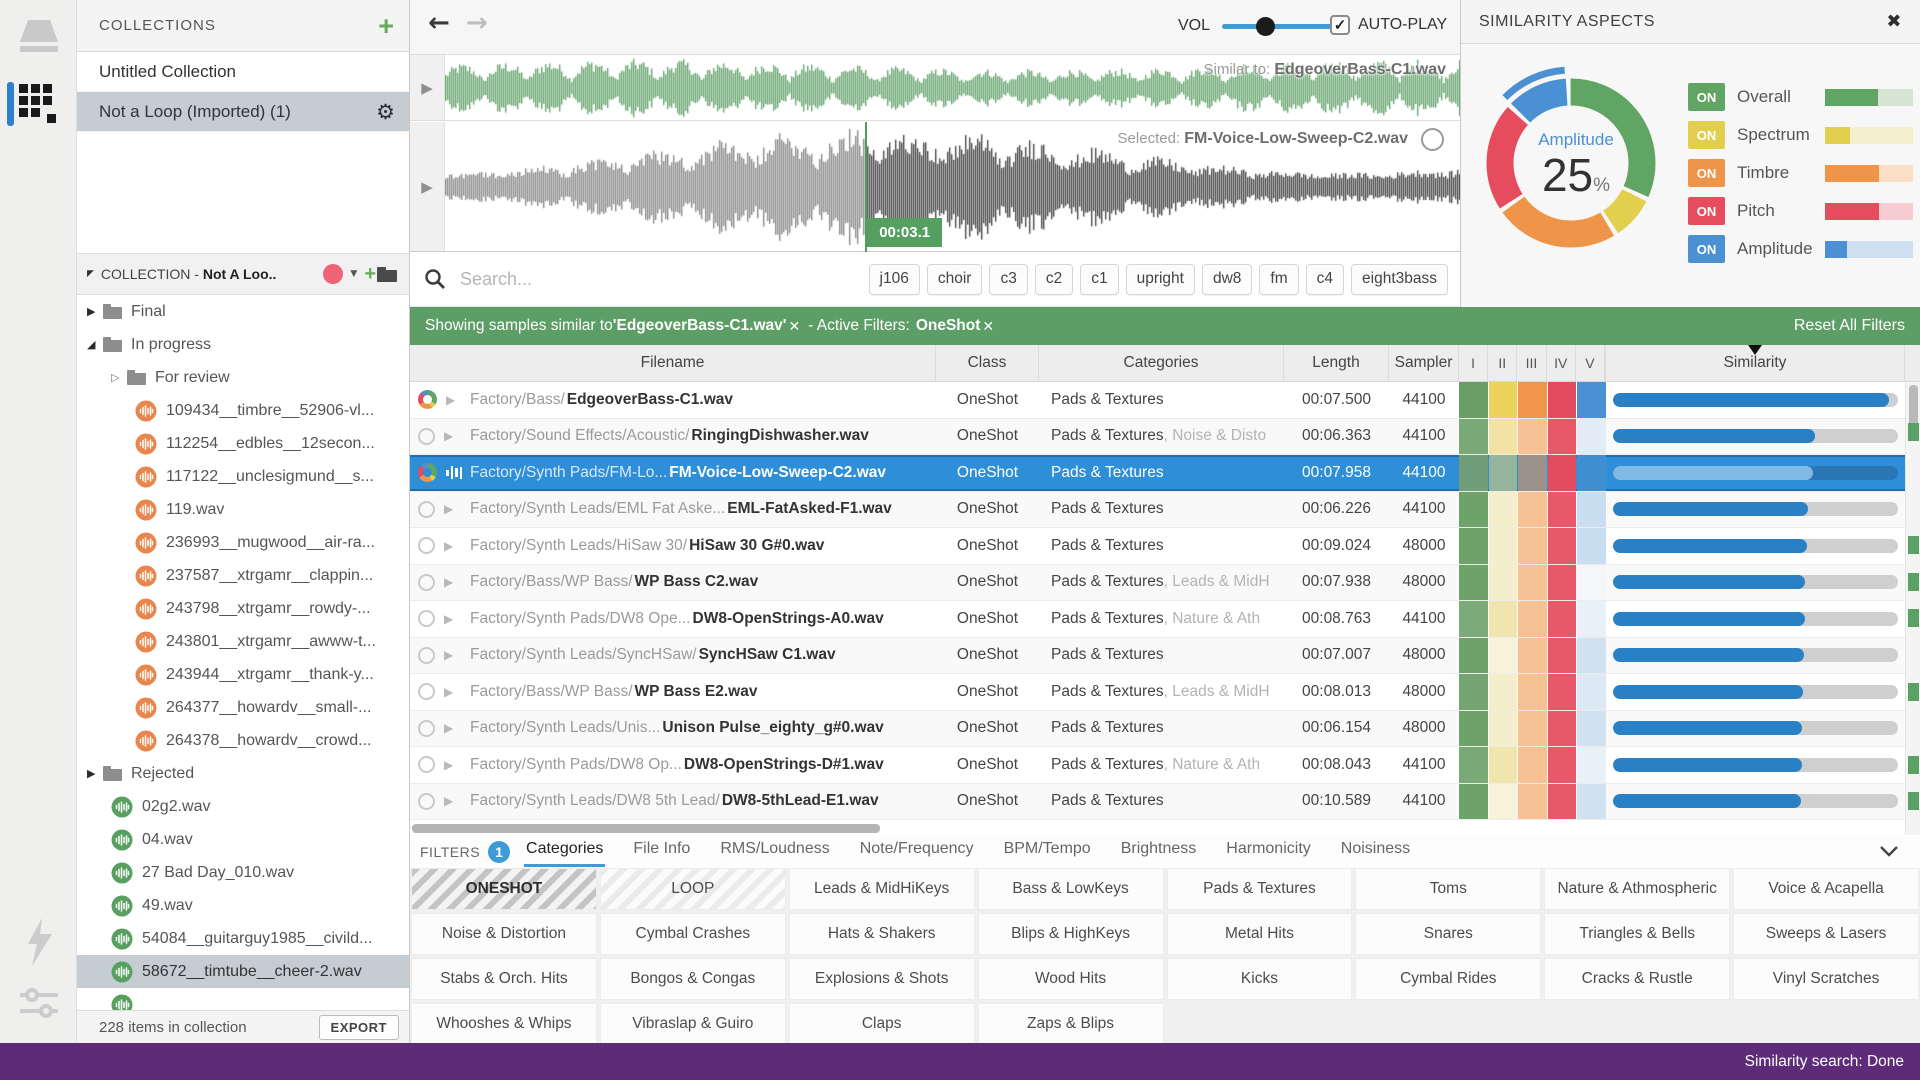 This screenshot has width=1920, height=1080. What do you see at coordinates (1755, 363) in the screenshot?
I see `column-header-similarity: Similarity` at bounding box center [1755, 363].